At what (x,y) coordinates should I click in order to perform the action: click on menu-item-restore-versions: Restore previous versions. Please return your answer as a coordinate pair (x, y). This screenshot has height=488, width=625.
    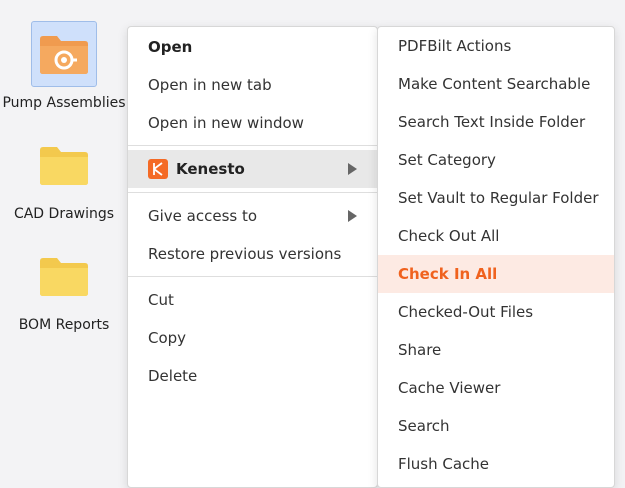
    Looking at the image, I should click on (252, 254).